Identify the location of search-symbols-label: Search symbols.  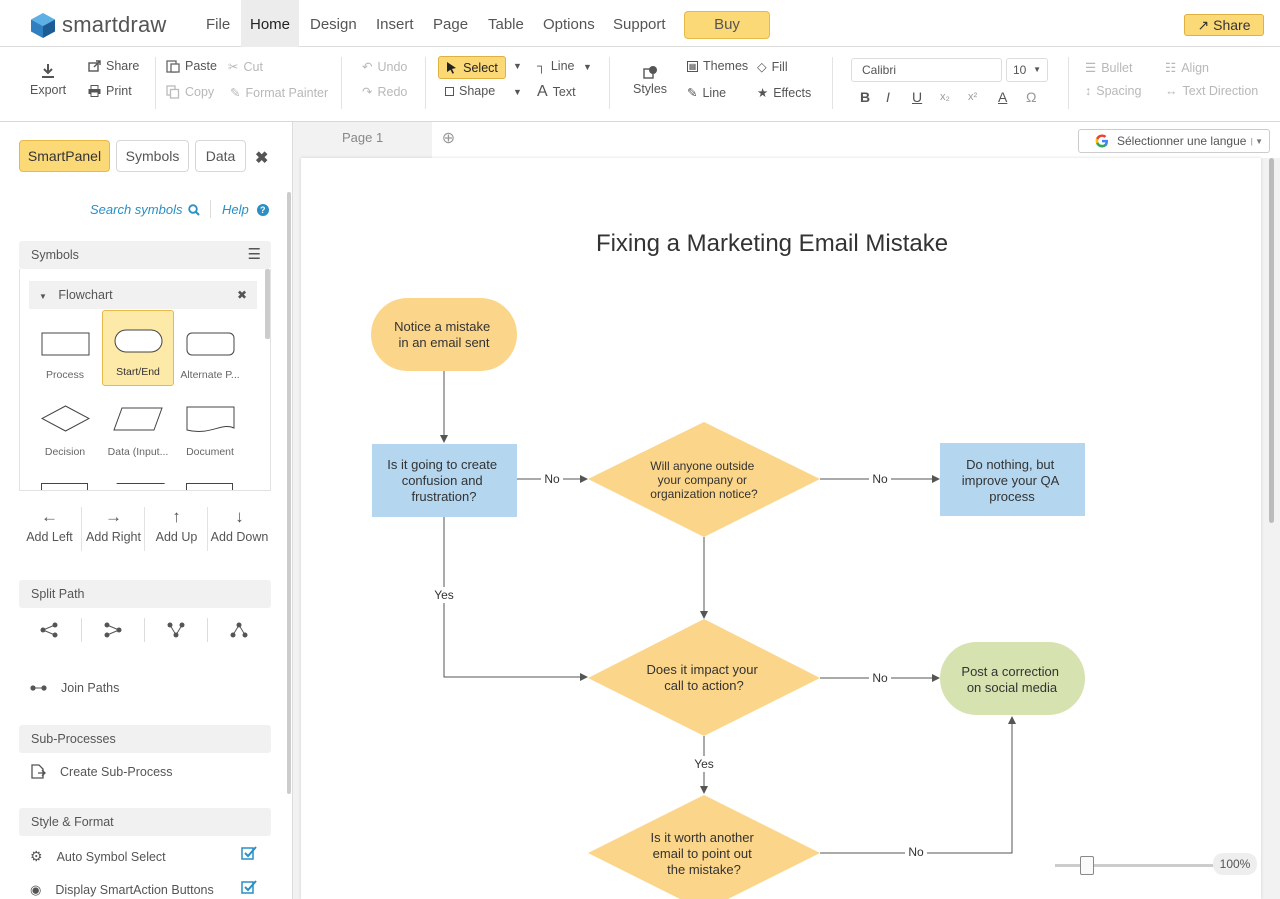
(136, 209).